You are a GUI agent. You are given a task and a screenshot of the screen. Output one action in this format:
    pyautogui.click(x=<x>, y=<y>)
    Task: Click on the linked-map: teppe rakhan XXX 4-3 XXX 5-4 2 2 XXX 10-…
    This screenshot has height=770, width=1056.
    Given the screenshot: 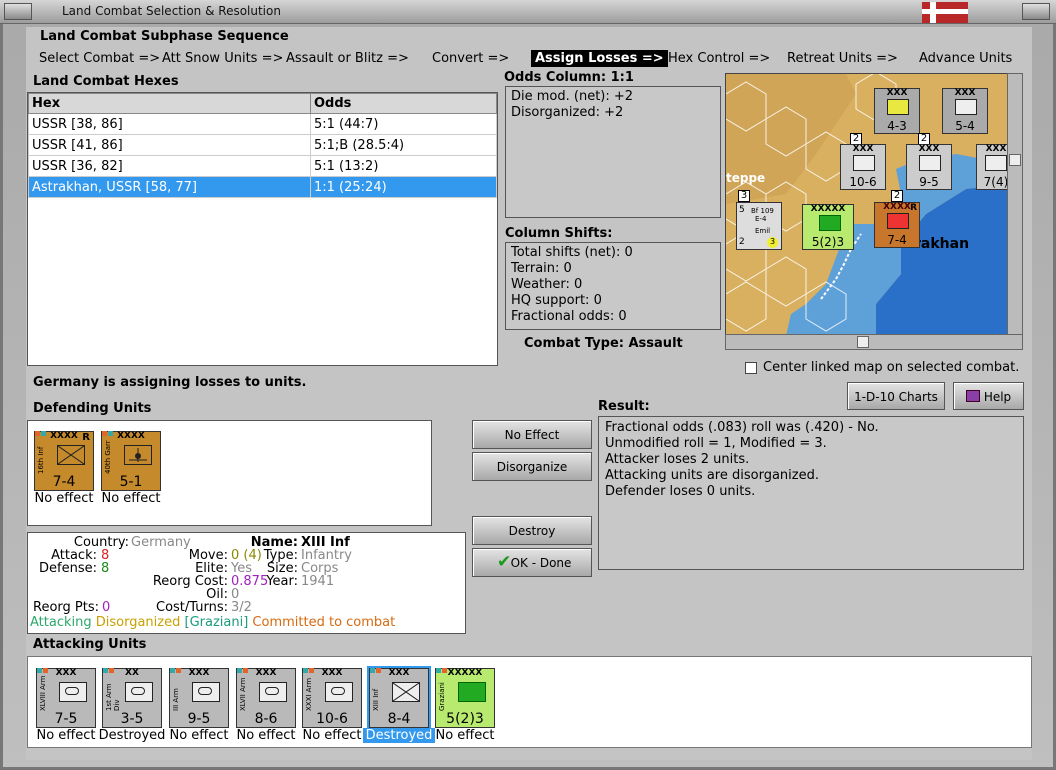 What is the action you would take?
    pyautogui.click(x=867, y=204)
    